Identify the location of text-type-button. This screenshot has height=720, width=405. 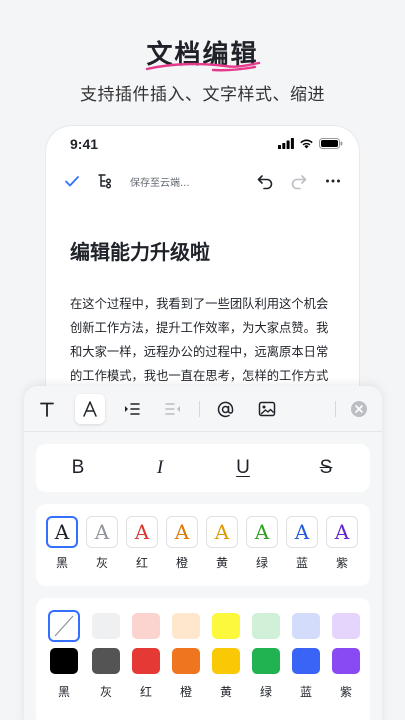
(47, 409).